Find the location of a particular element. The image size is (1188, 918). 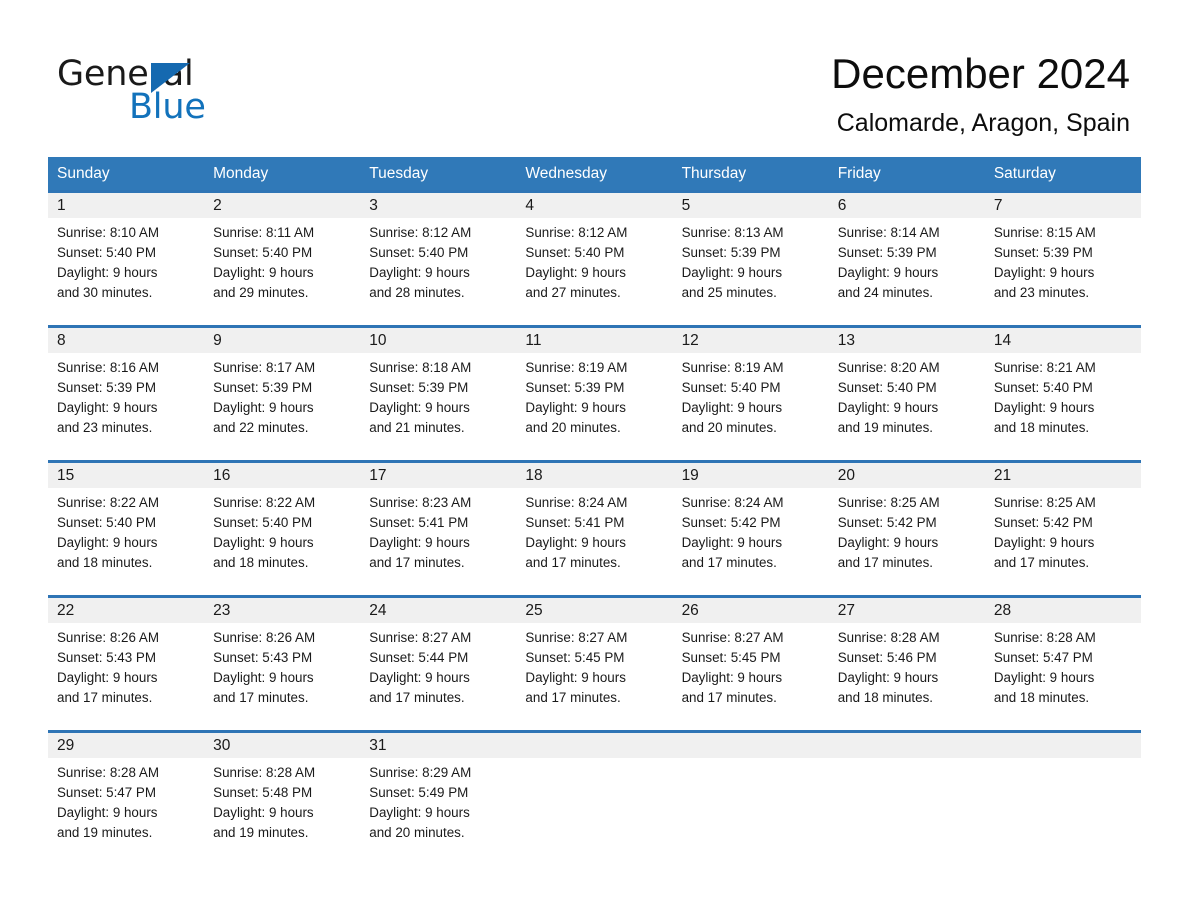

sunrise-text: Sunrise: 8:13 AM is located at coordinates (732, 232).